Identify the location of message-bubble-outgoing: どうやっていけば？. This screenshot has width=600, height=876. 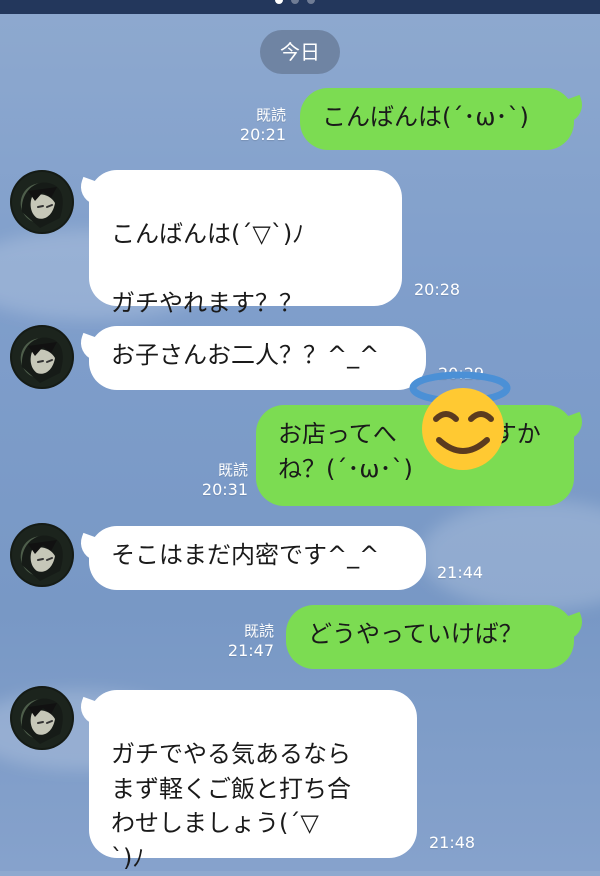
(430, 637).